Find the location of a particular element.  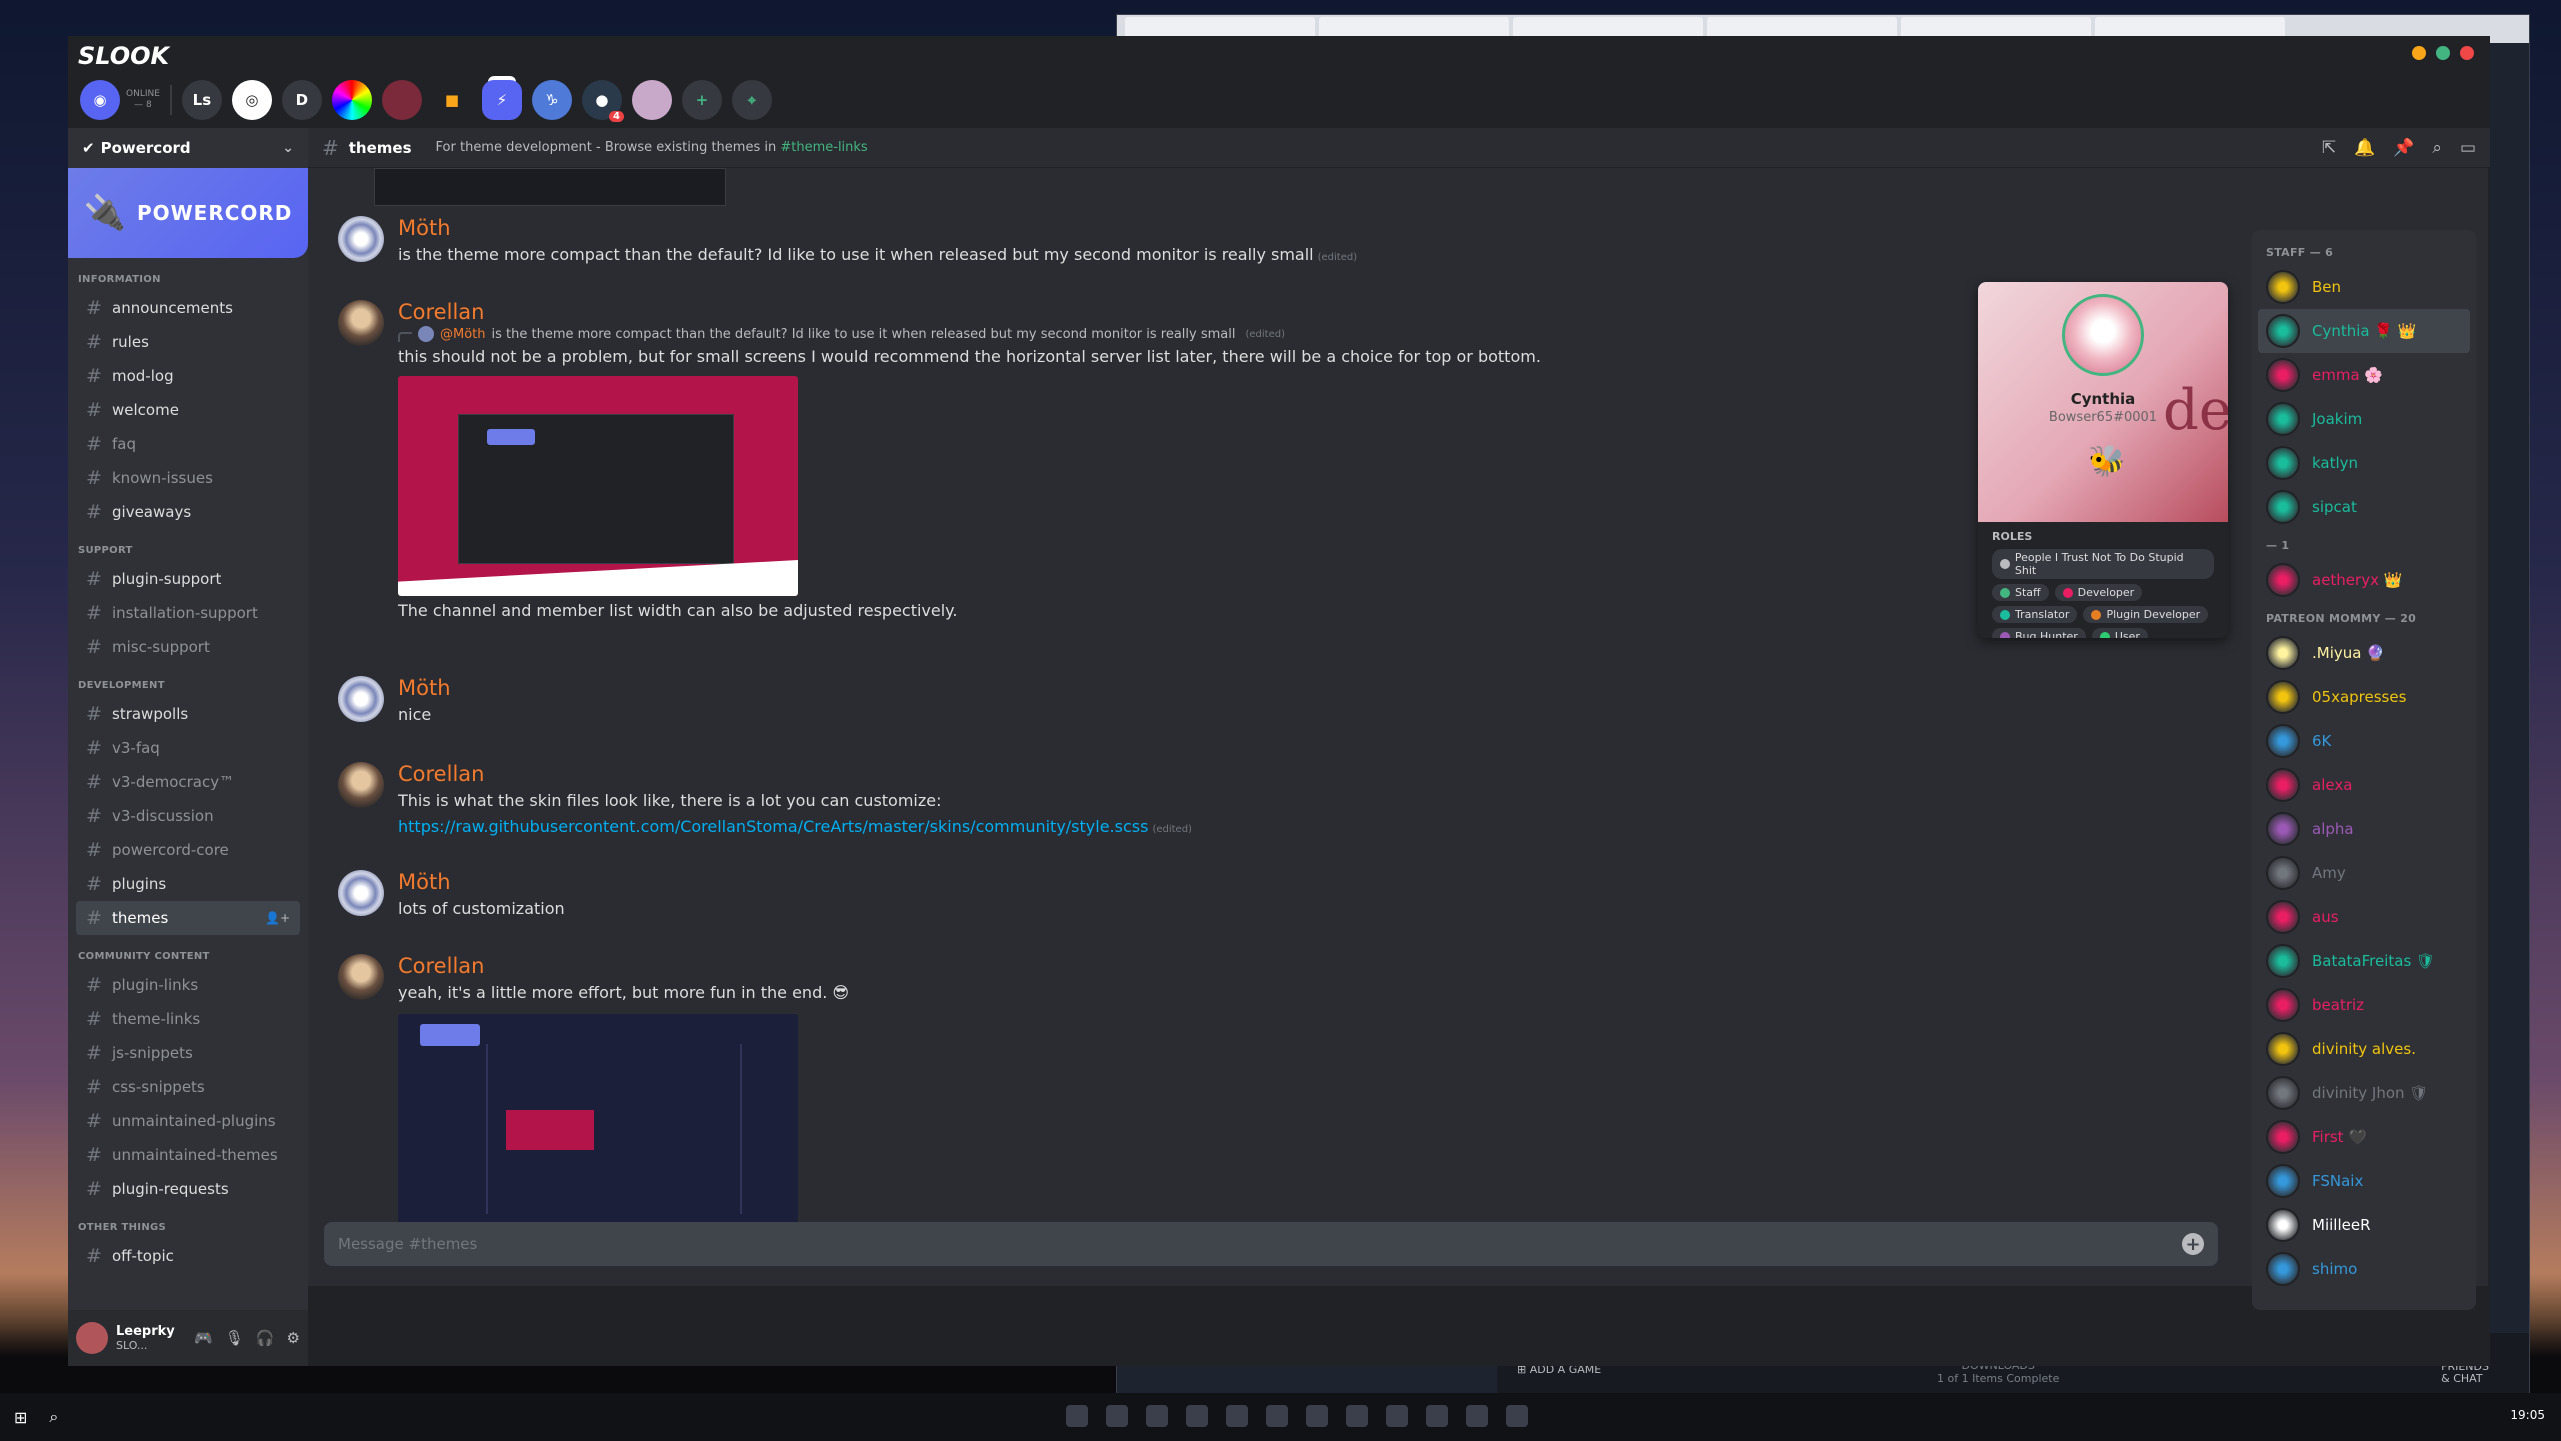

server-avatar-icon is located at coordinates (651, 100).